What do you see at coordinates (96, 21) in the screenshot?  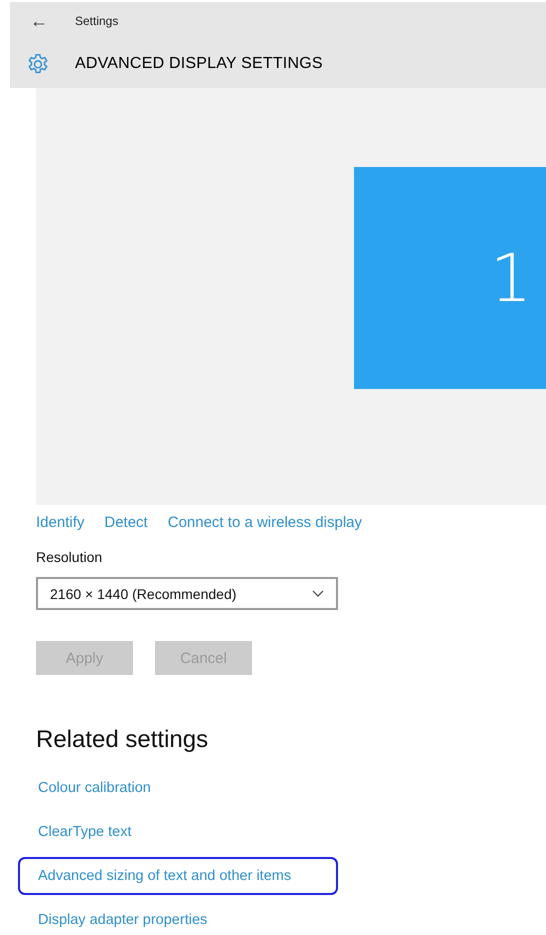 I see `app-title: Settings` at bounding box center [96, 21].